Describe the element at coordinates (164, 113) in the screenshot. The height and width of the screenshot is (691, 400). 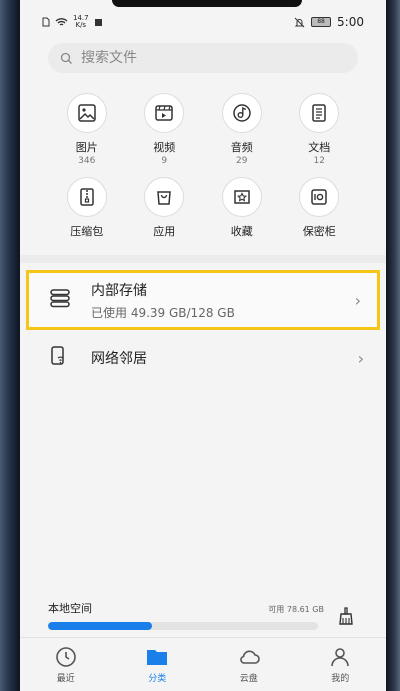
I see `video-icon` at that location.